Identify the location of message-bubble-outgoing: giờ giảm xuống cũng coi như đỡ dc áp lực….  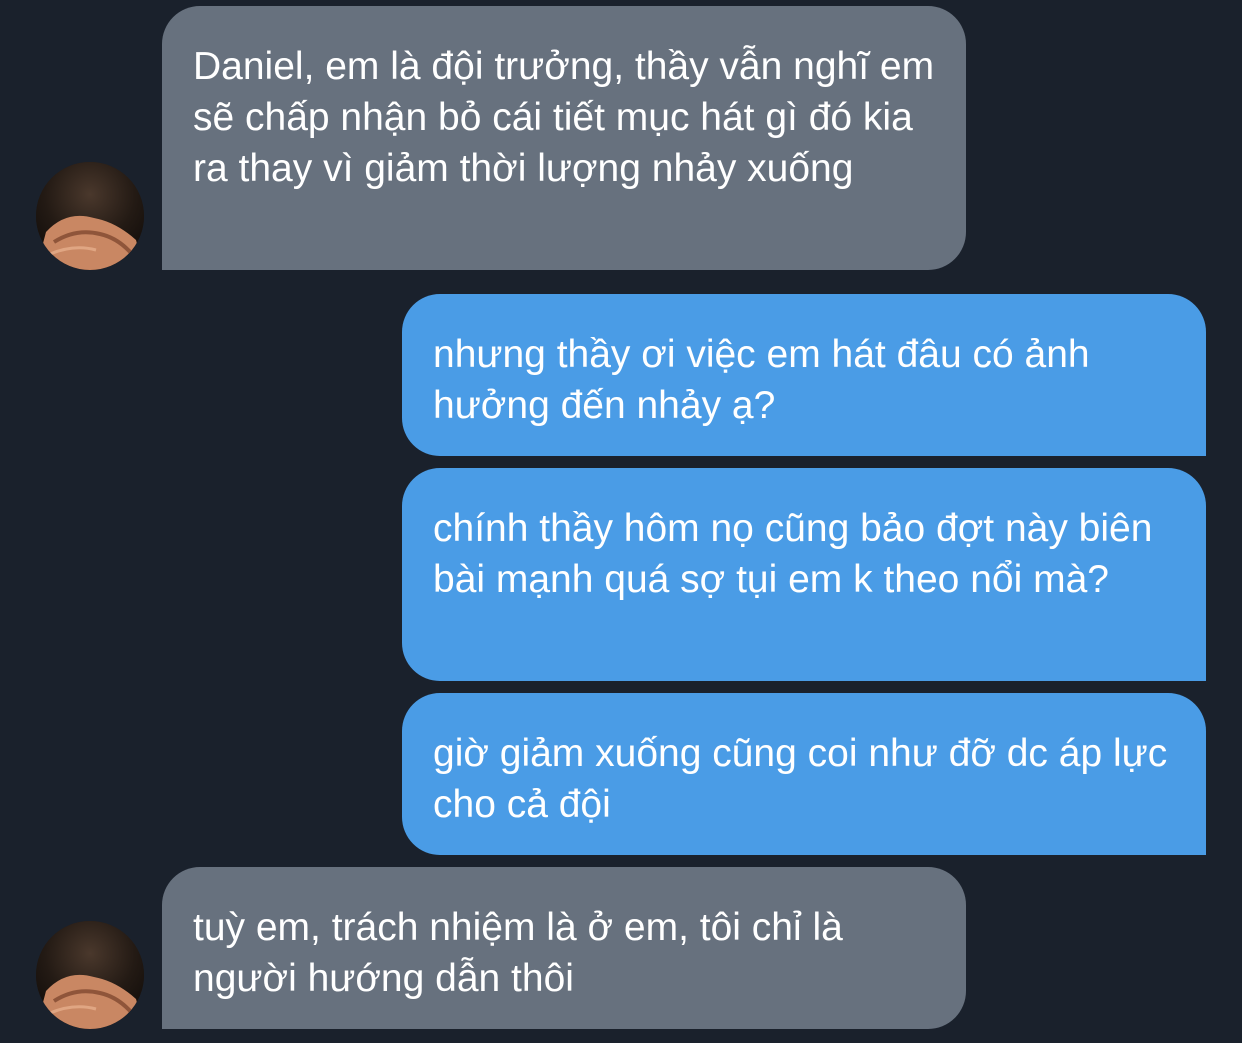
(804, 774).